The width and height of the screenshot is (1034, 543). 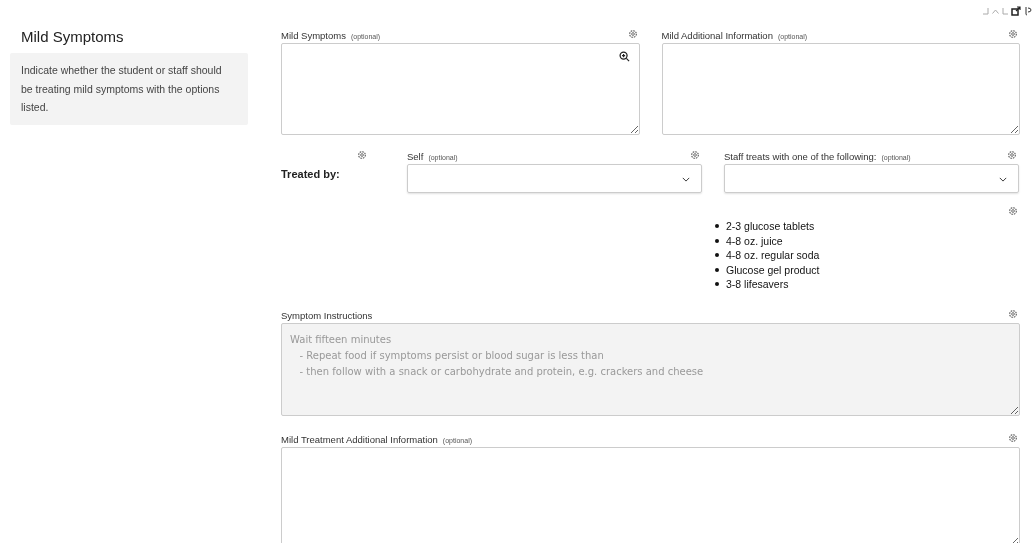 What do you see at coordinates (624, 56) in the screenshot?
I see `zoom-in-icon` at bounding box center [624, 56].